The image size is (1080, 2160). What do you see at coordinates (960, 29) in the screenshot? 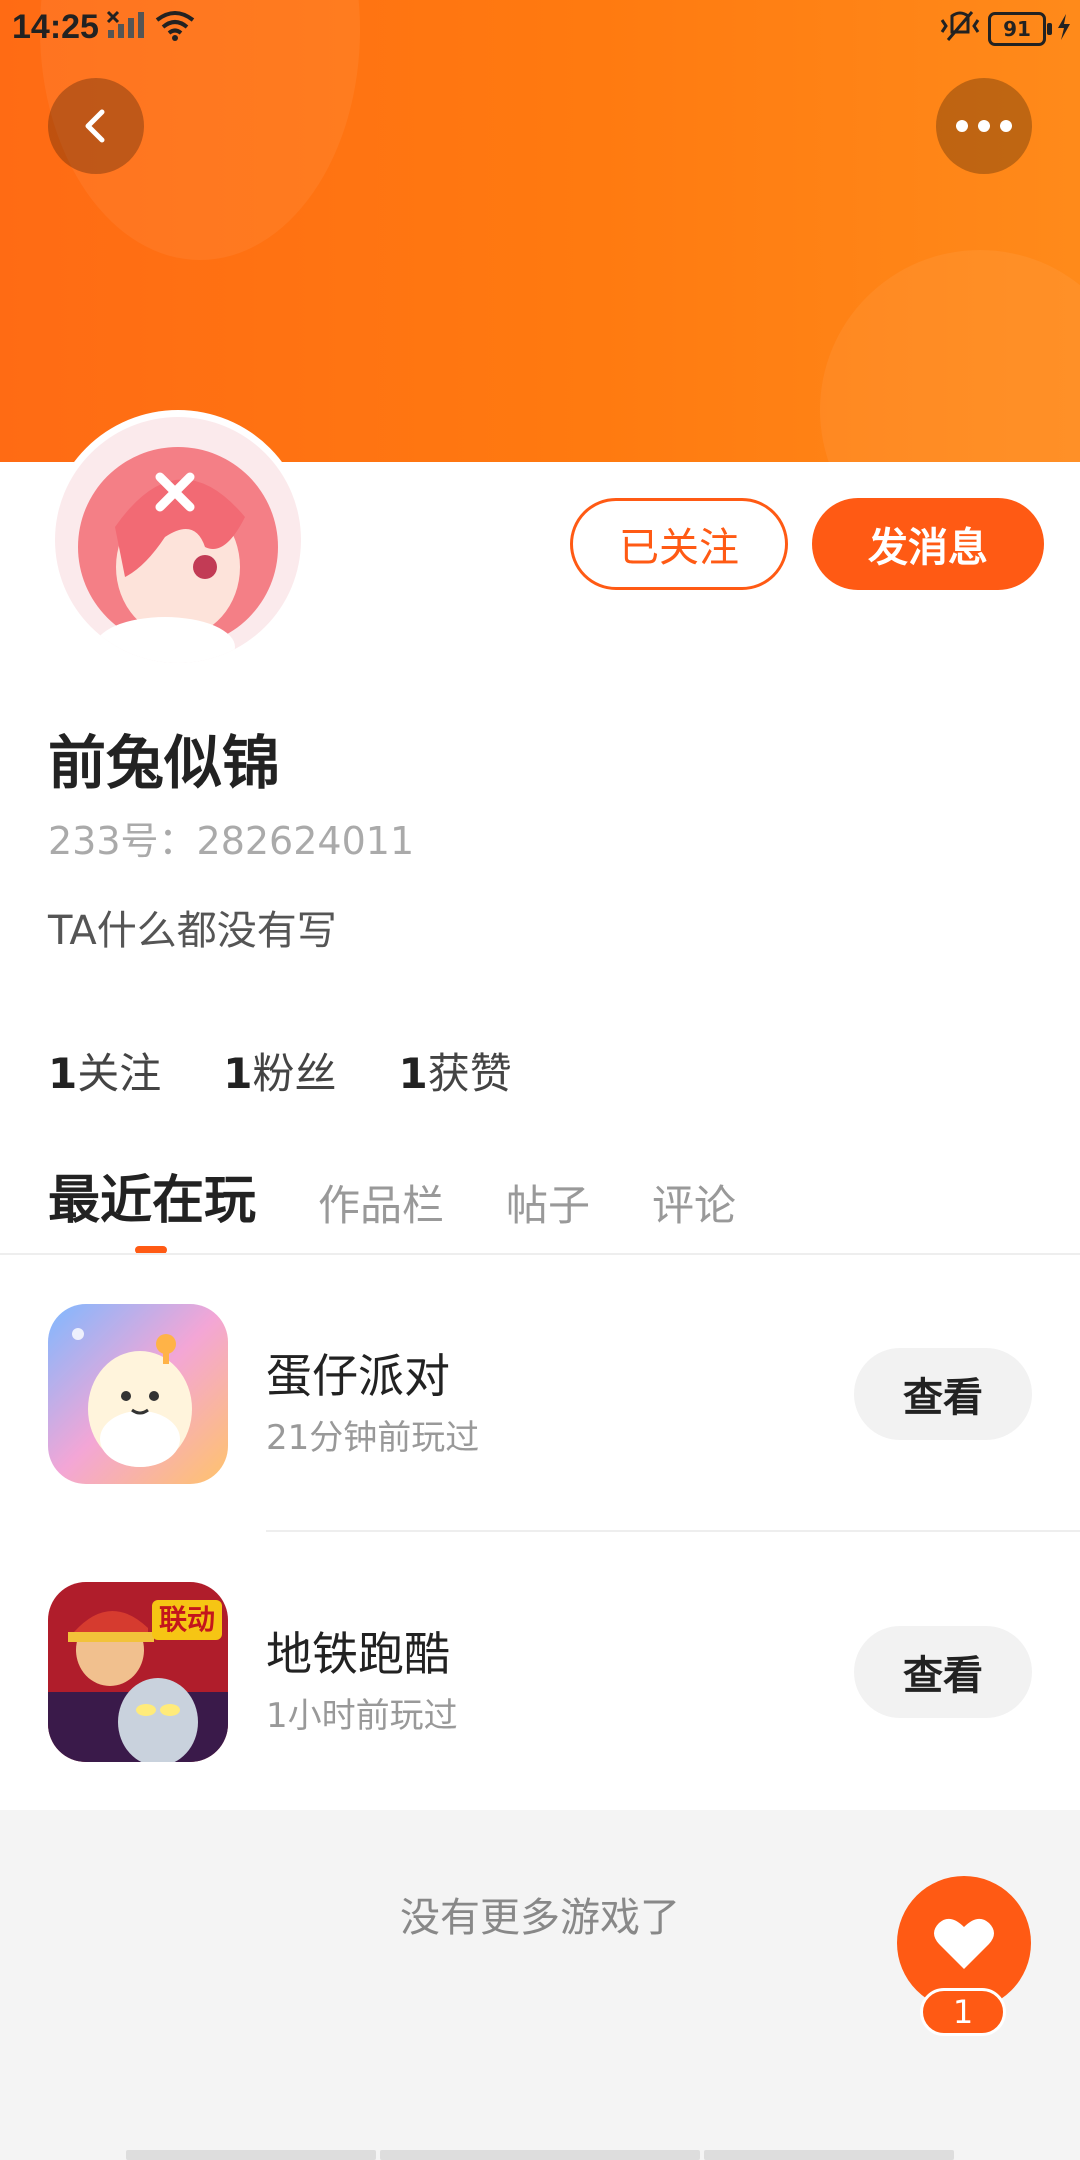
I see `vibrate-mute-icon` at bounding box center [960, 29].